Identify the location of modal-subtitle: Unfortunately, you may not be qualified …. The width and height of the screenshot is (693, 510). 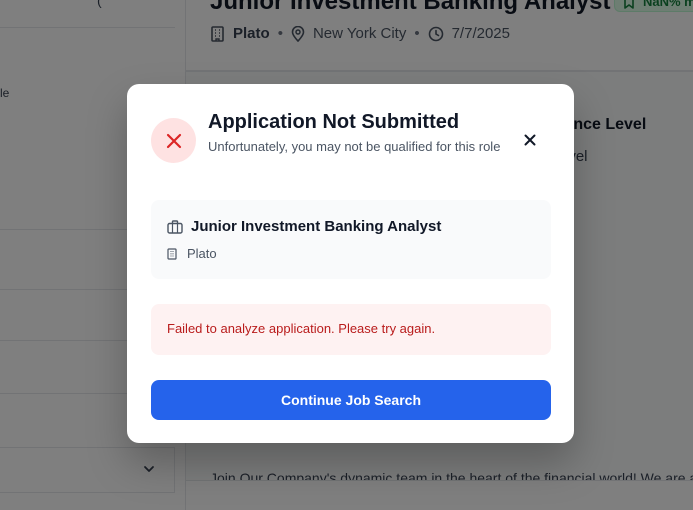
(354, 146).